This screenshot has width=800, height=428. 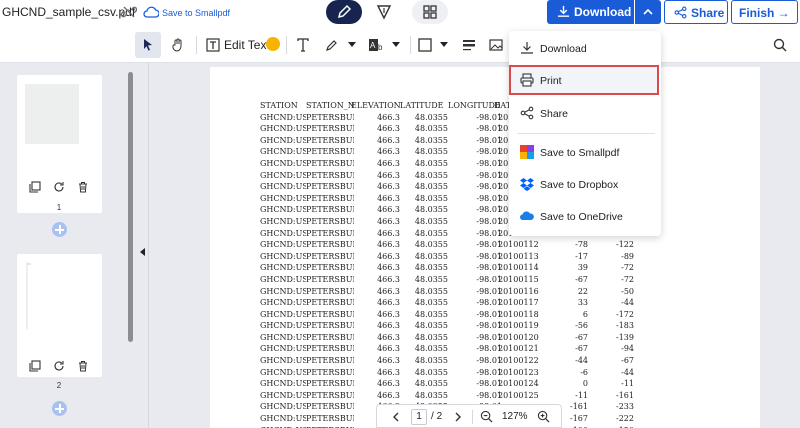 What do you see at coordinates (585, 216) in the screenshot?
I see `menu-item-save-to-onedrive: Save to OneDrive` at bounding box center [585, 216].